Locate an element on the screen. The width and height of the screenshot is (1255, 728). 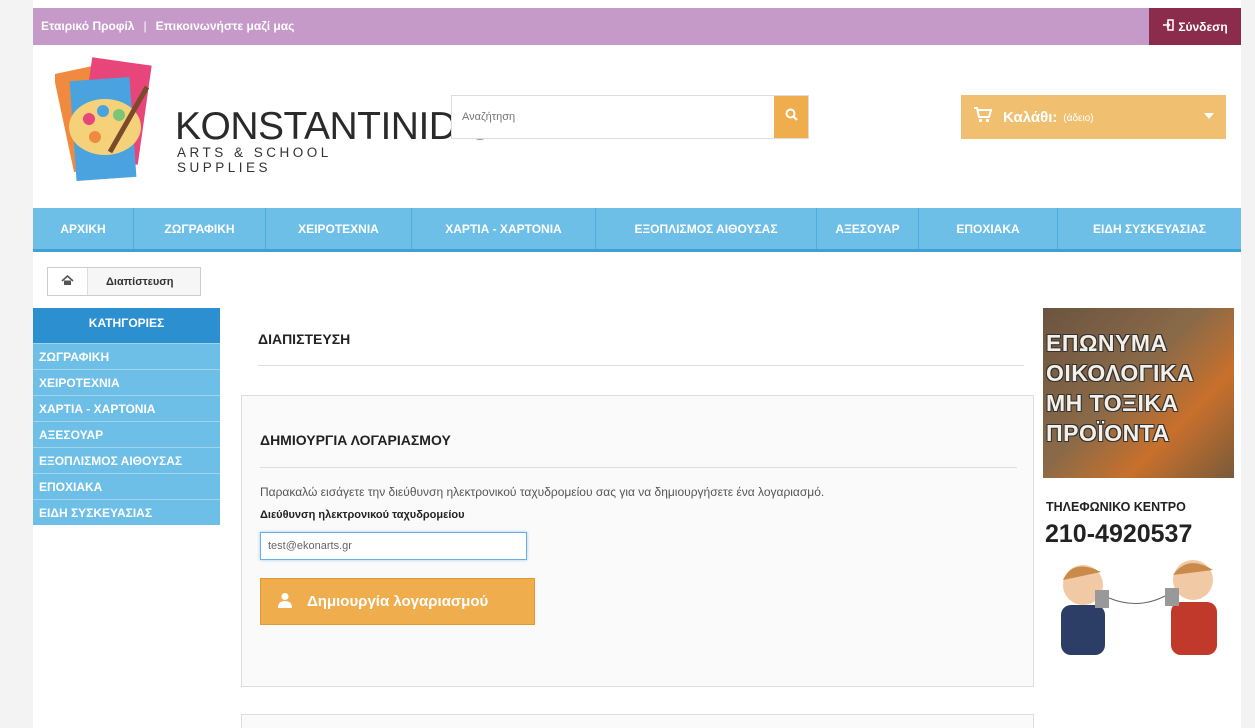
phone-center-label: ΤΗΛΕΦΩΝΙΚΟ ΚΕΝΤΡΟ is located at coordinates (1116, 507).